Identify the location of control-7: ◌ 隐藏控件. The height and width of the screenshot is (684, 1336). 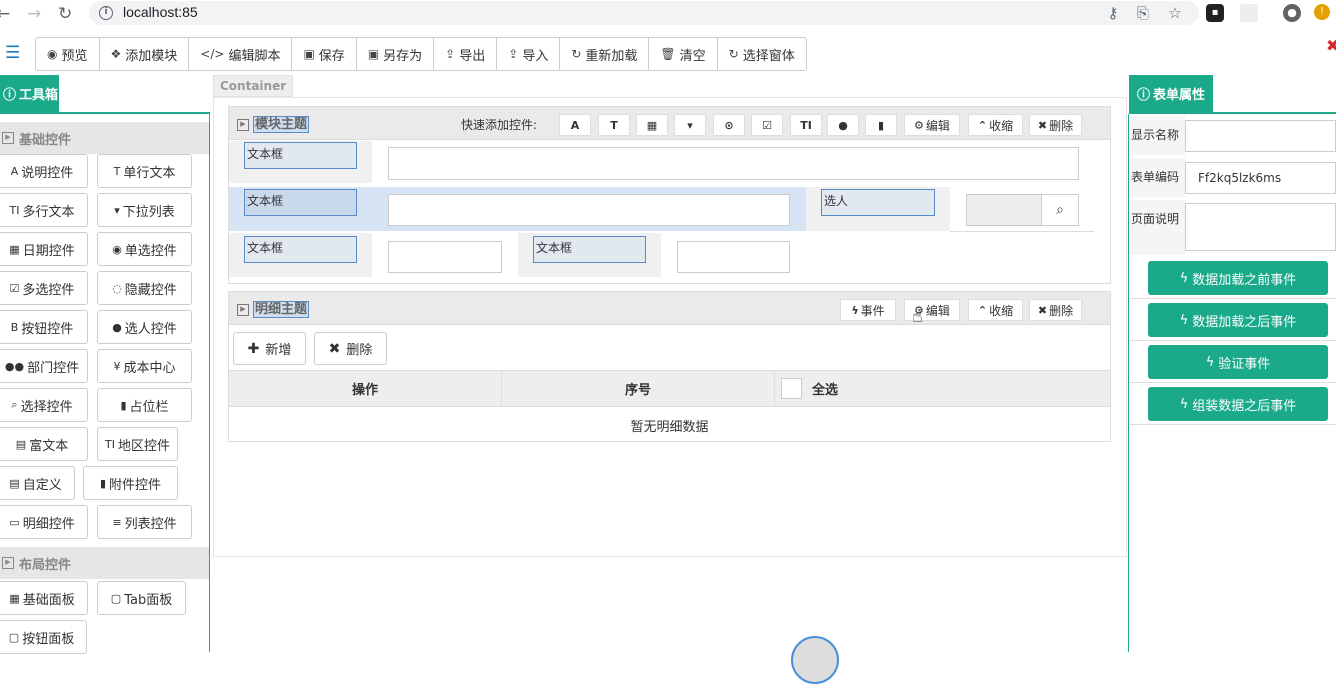
(144, 288).